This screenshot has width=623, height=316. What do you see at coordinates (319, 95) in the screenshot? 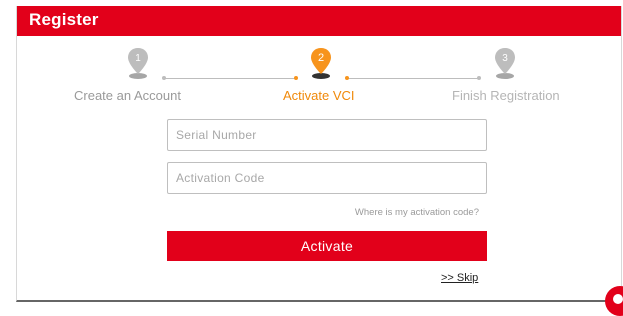
I see `step-2-label: Activate VCI` at bounding box center [319, 95].